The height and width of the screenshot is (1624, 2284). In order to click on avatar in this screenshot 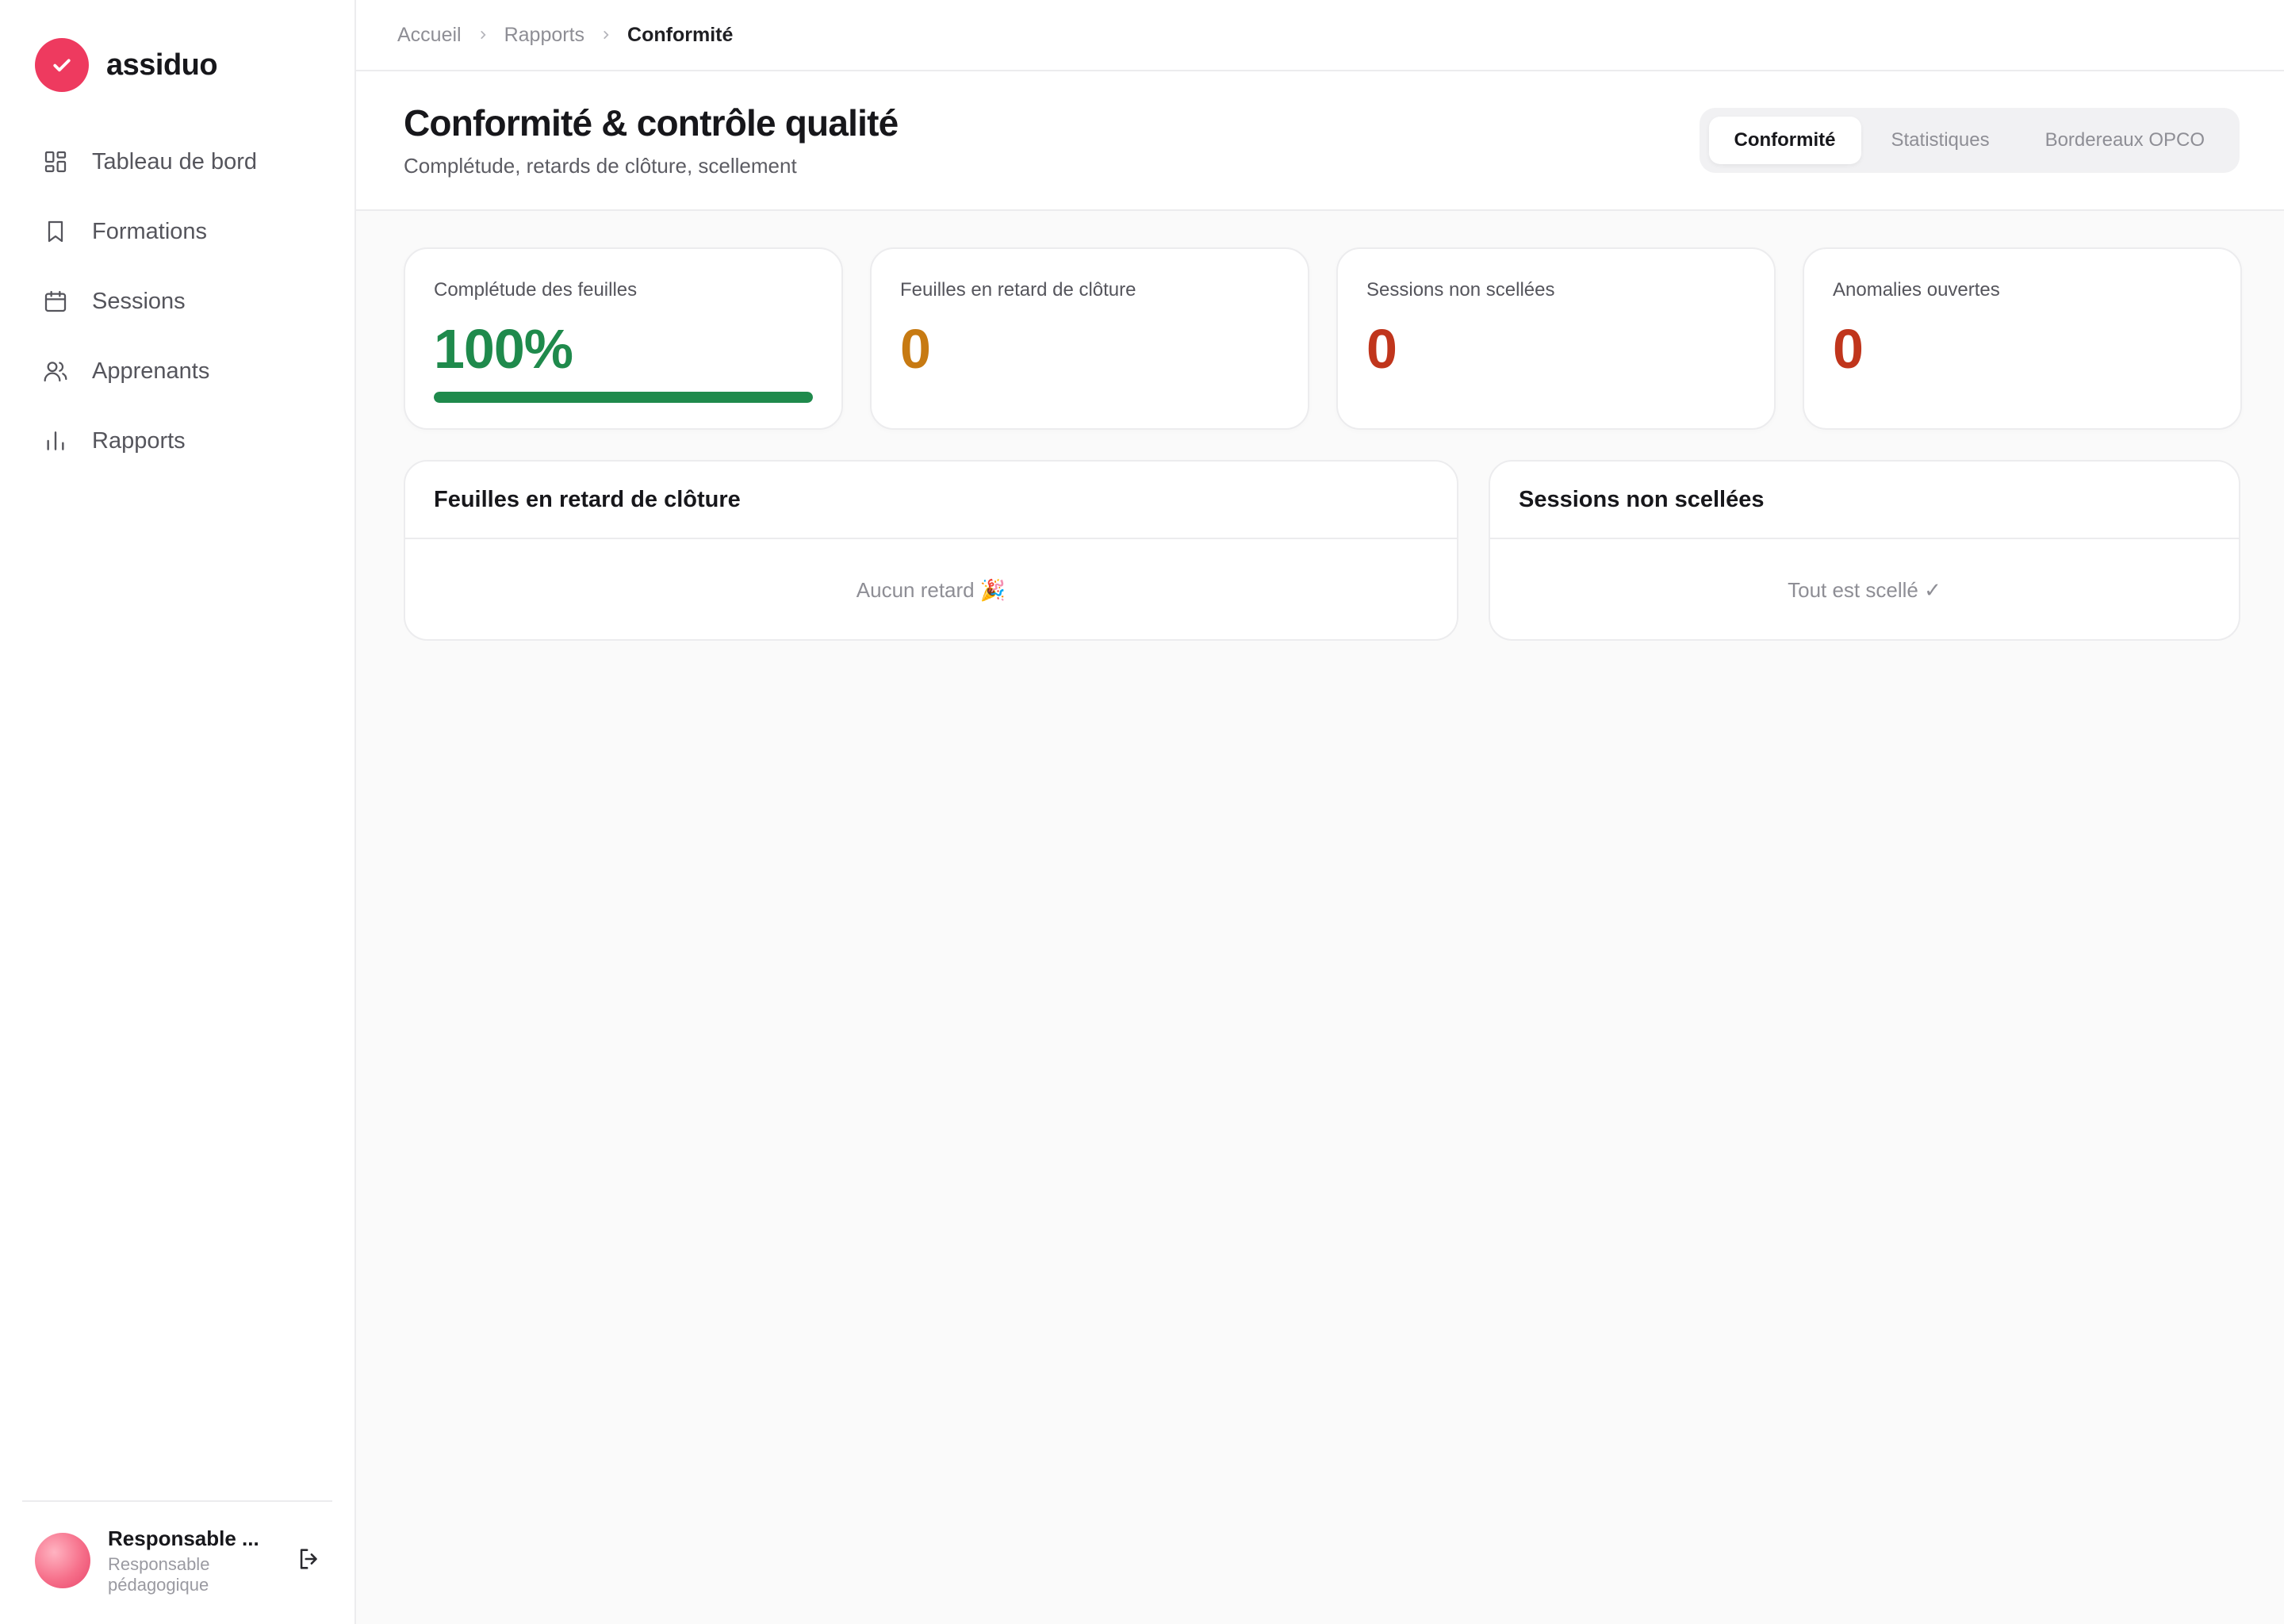, I will do `click(62, 1560)`.